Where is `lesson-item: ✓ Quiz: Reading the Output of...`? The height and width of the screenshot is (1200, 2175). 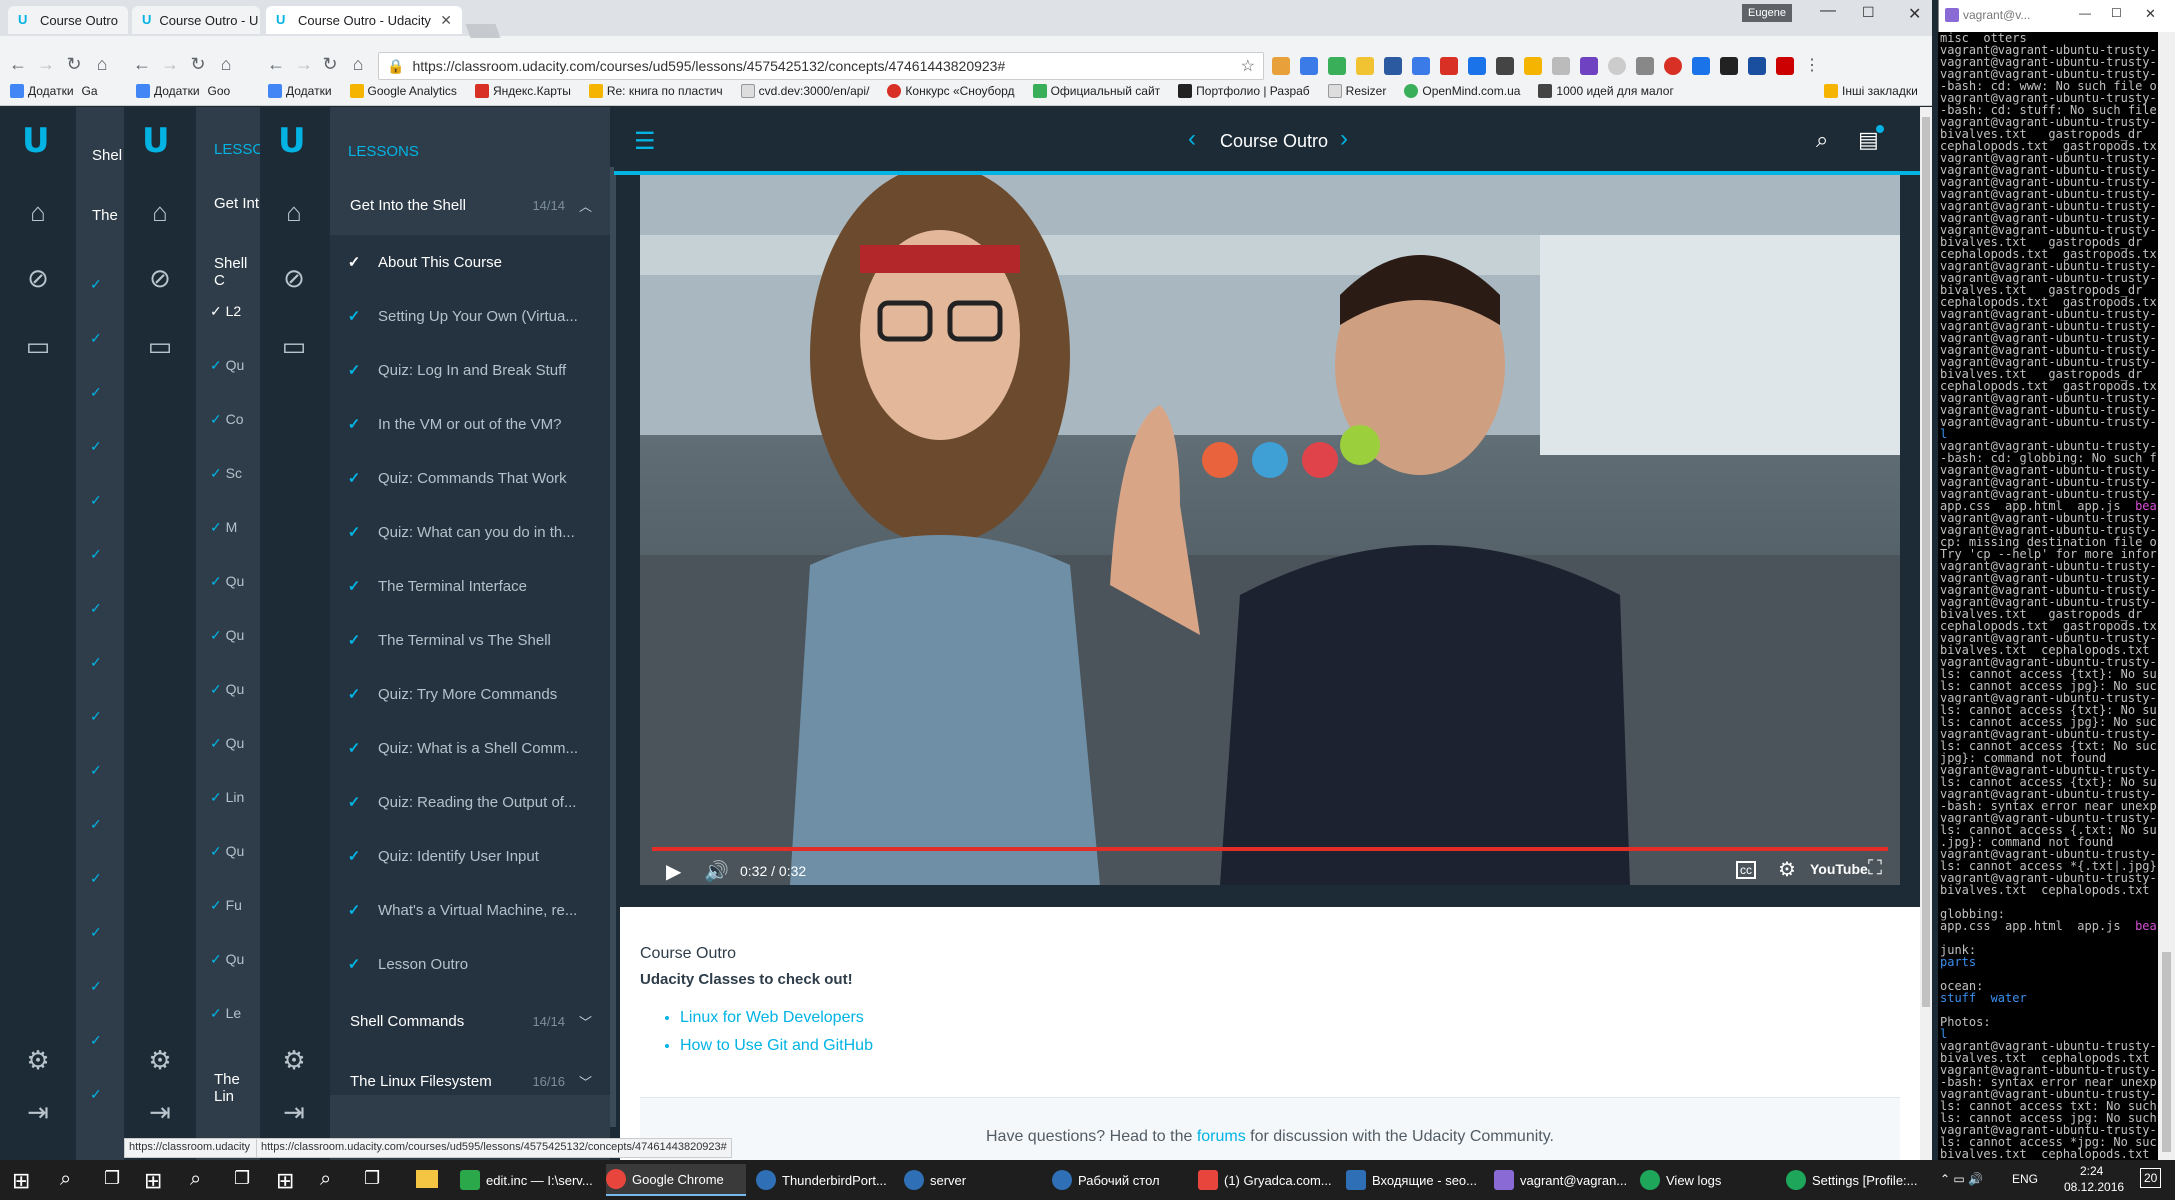 lesson-item: ✓ Quiz: Reading the Output of... is located at coordinates (470, 802).